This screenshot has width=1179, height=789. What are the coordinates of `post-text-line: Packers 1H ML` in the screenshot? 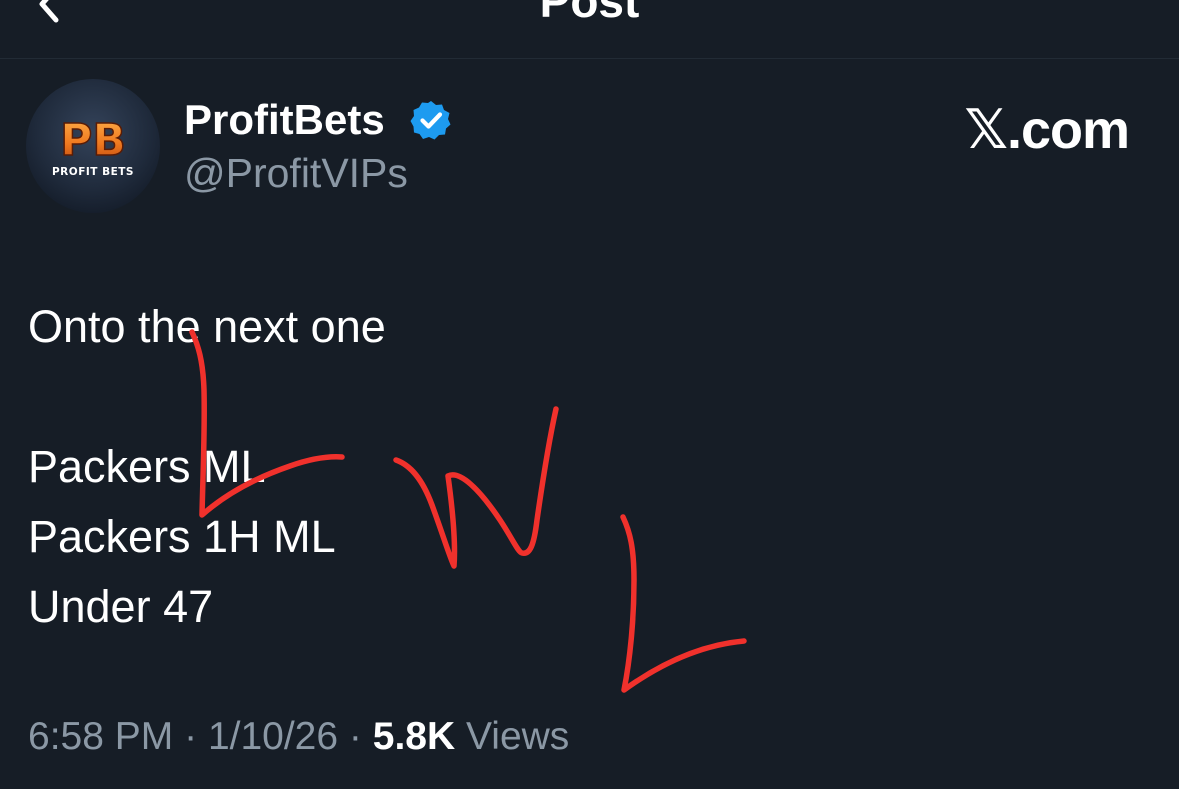 It's located at (182, 536).